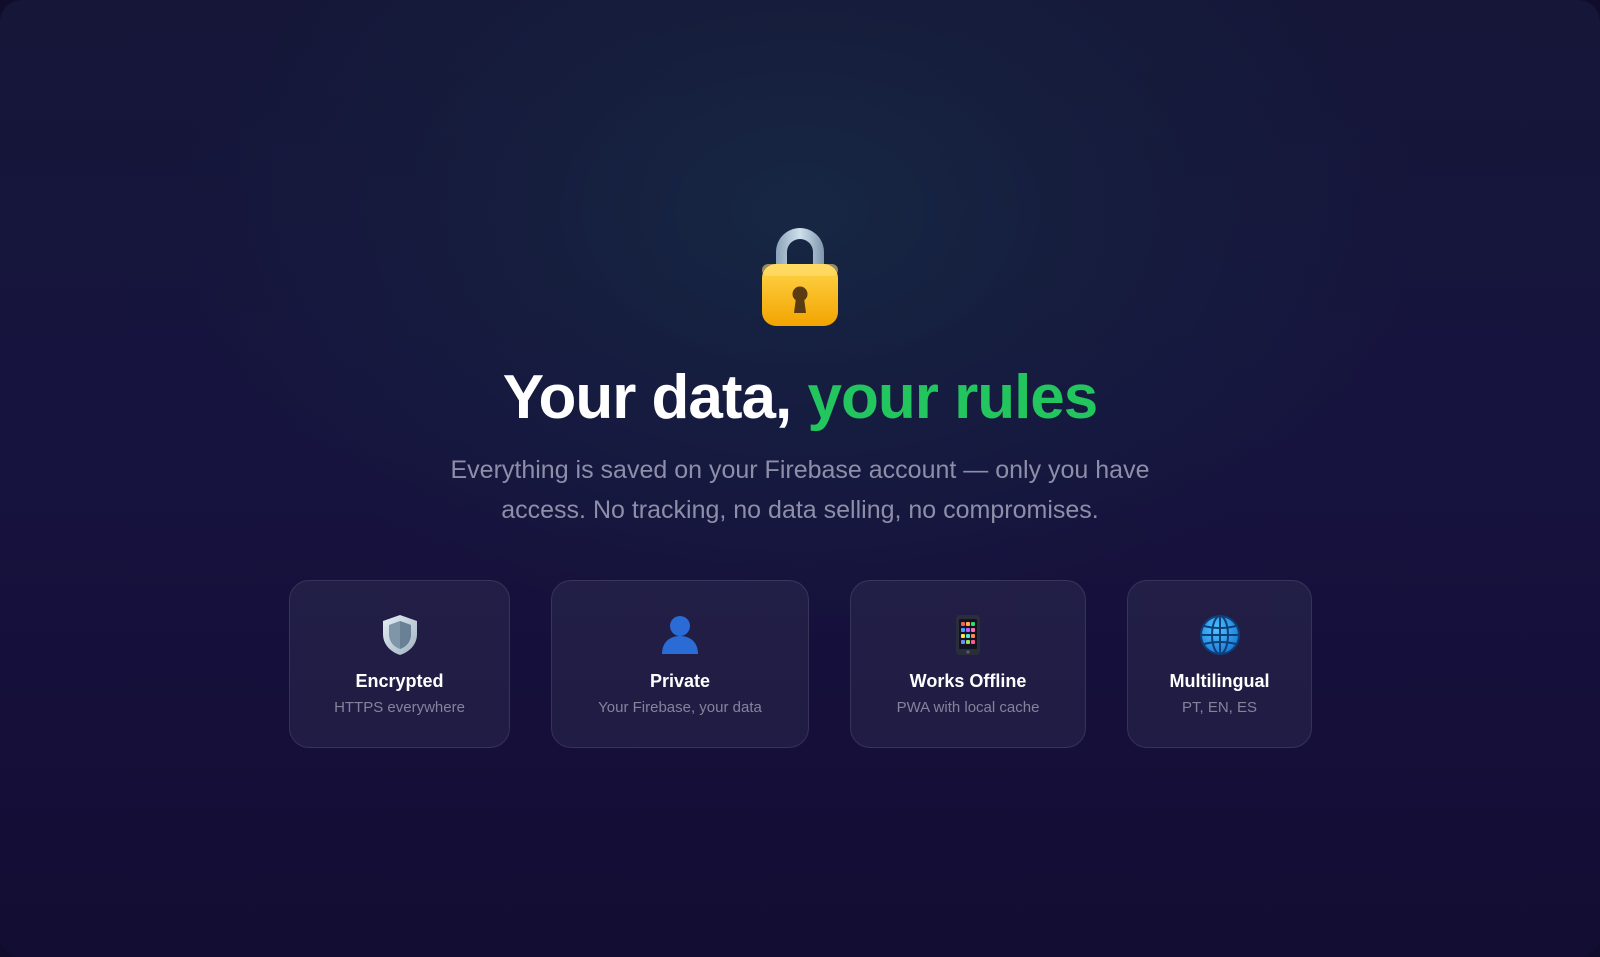  I want to click on feature-title: Multilingual, so click(1219, 681).